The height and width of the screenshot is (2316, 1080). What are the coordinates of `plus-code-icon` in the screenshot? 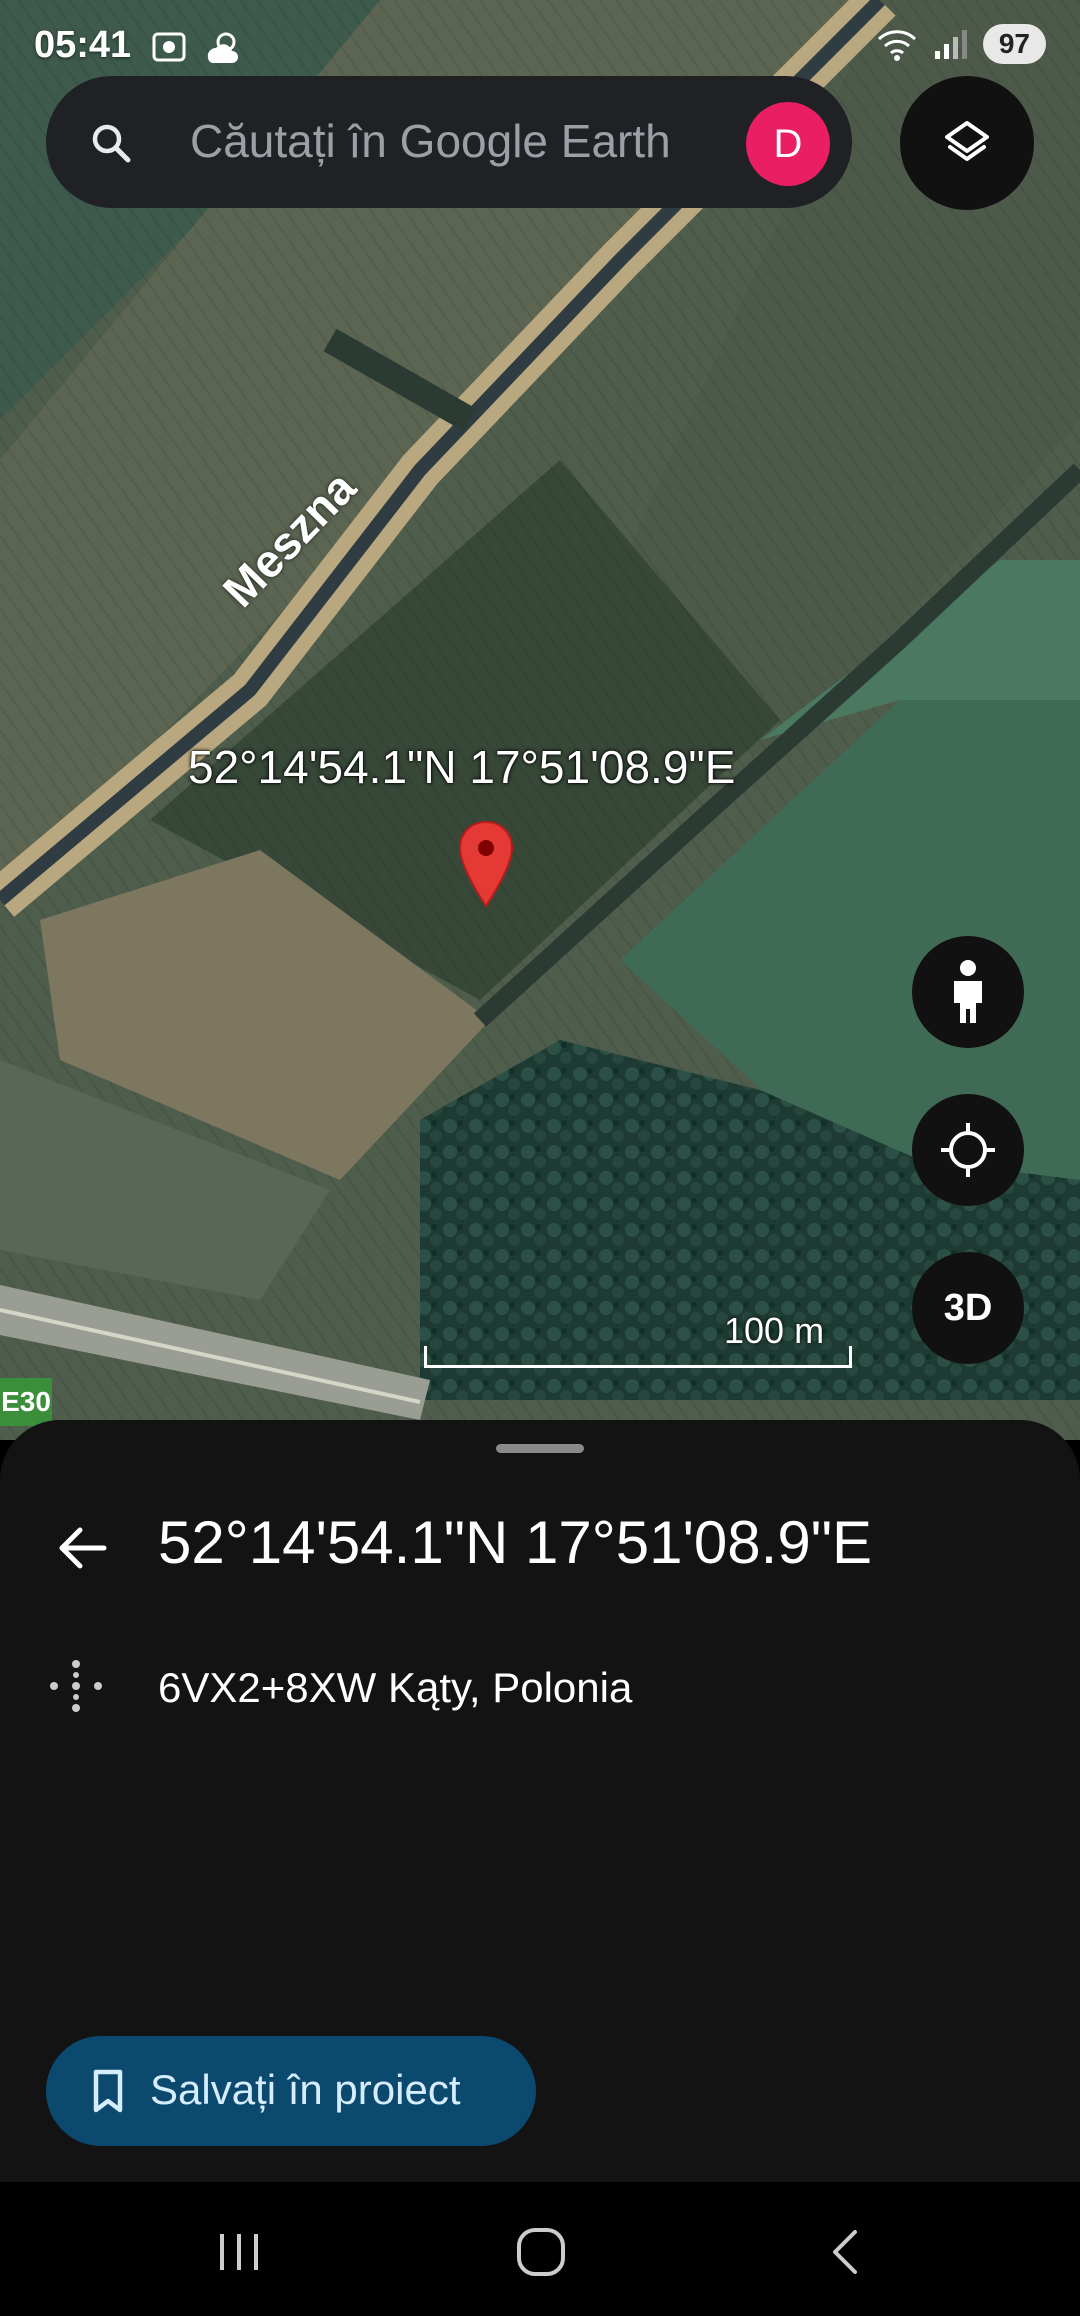 It's located at (76, 1686).